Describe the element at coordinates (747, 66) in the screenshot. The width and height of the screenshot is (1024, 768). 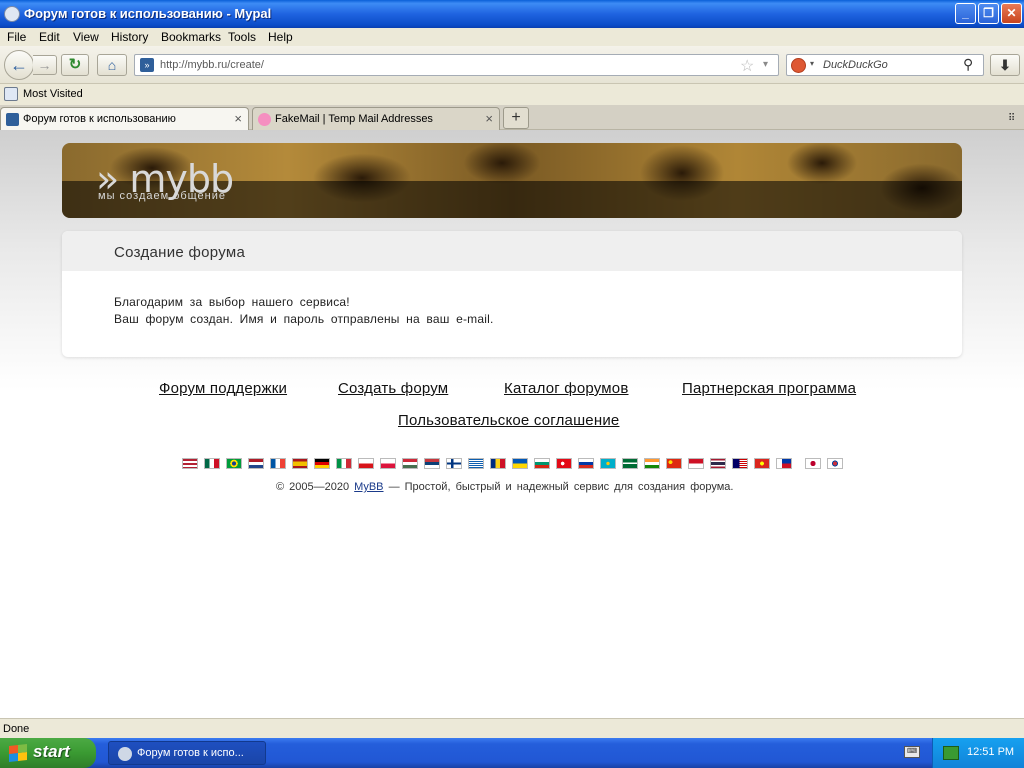
I see `bookmark-star-icon: ☆` at that location.